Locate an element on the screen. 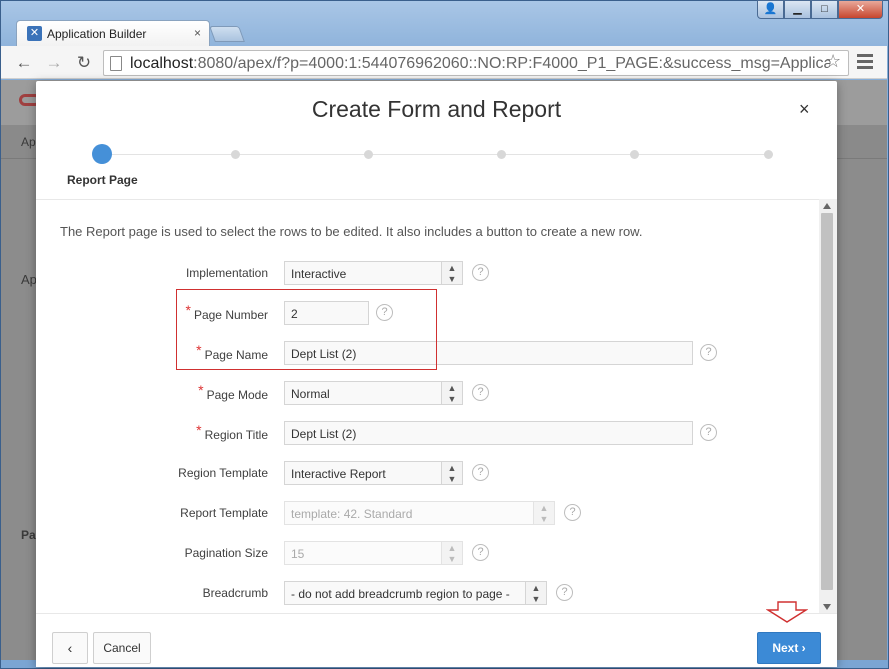 This screenshot has width=889, height=669. region-title-label: * Region Title is located at coordinates (232, 432).